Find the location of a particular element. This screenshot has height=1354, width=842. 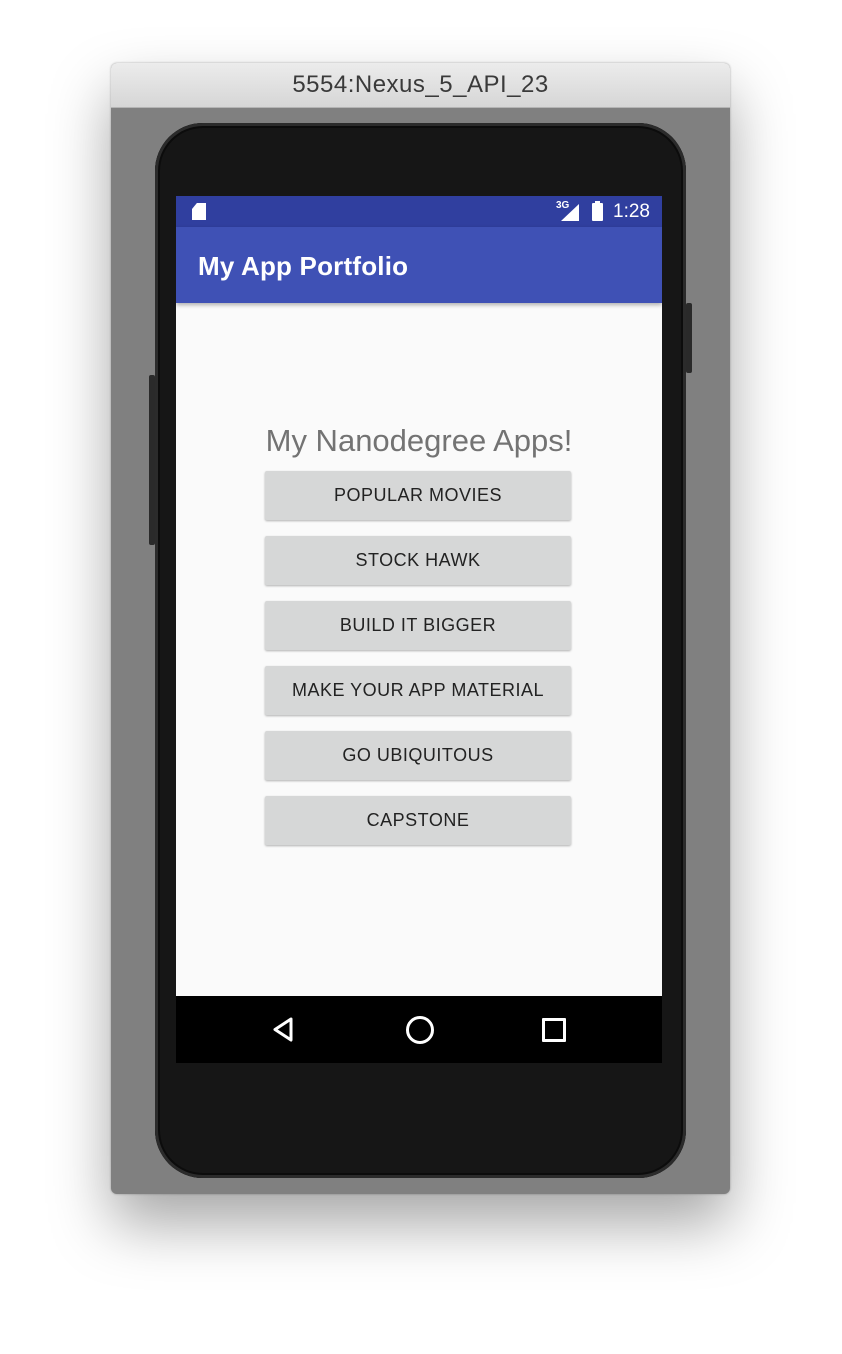

page-heading: My Nanodegree Apps! is located at coordinates (419, 440).